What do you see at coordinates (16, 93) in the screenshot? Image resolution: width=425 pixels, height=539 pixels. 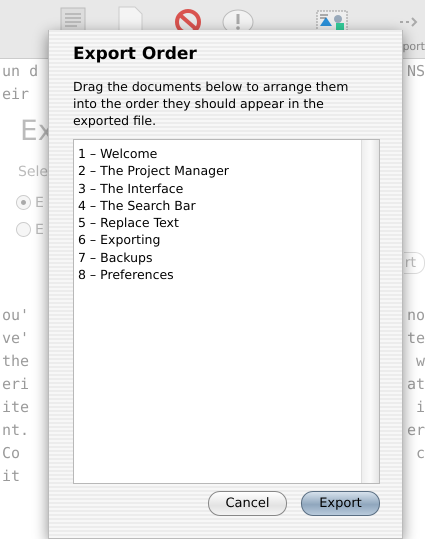 I see `text-fragment: eir` at bounding box center [16, 93].